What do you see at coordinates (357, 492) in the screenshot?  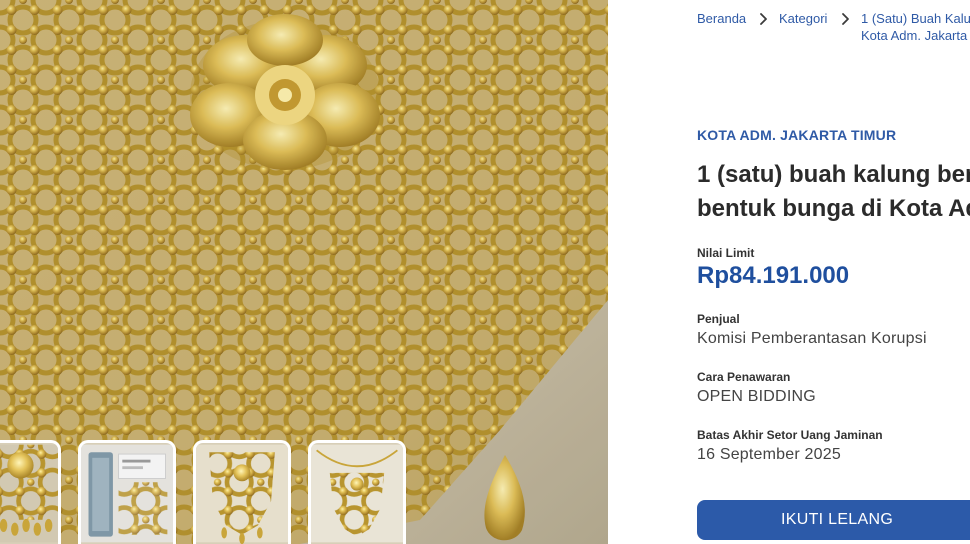 I see `necklace-flat-lay-thumbnail` at bounding box center [357, 492].